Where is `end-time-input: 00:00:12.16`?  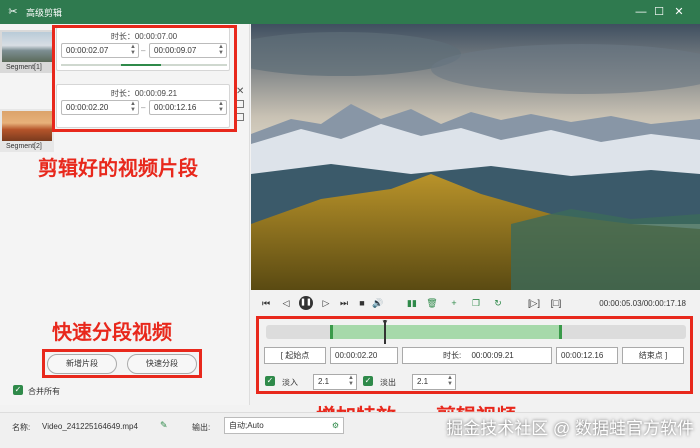
end-time-input: 00:00:12.16 is located at coordinates (587, 355).